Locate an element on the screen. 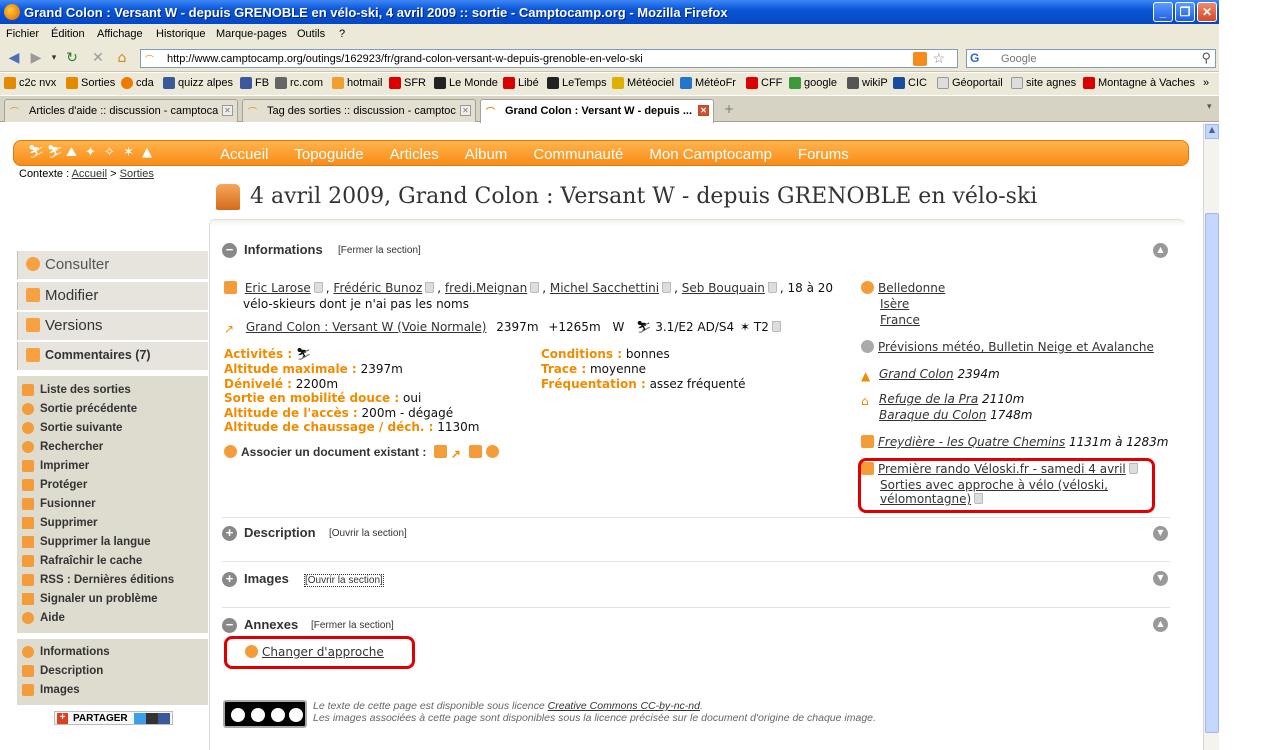 Image resolution: width=1263 pixels, height=750 pixels. google-icon: G is located at coordinates (974, 58).